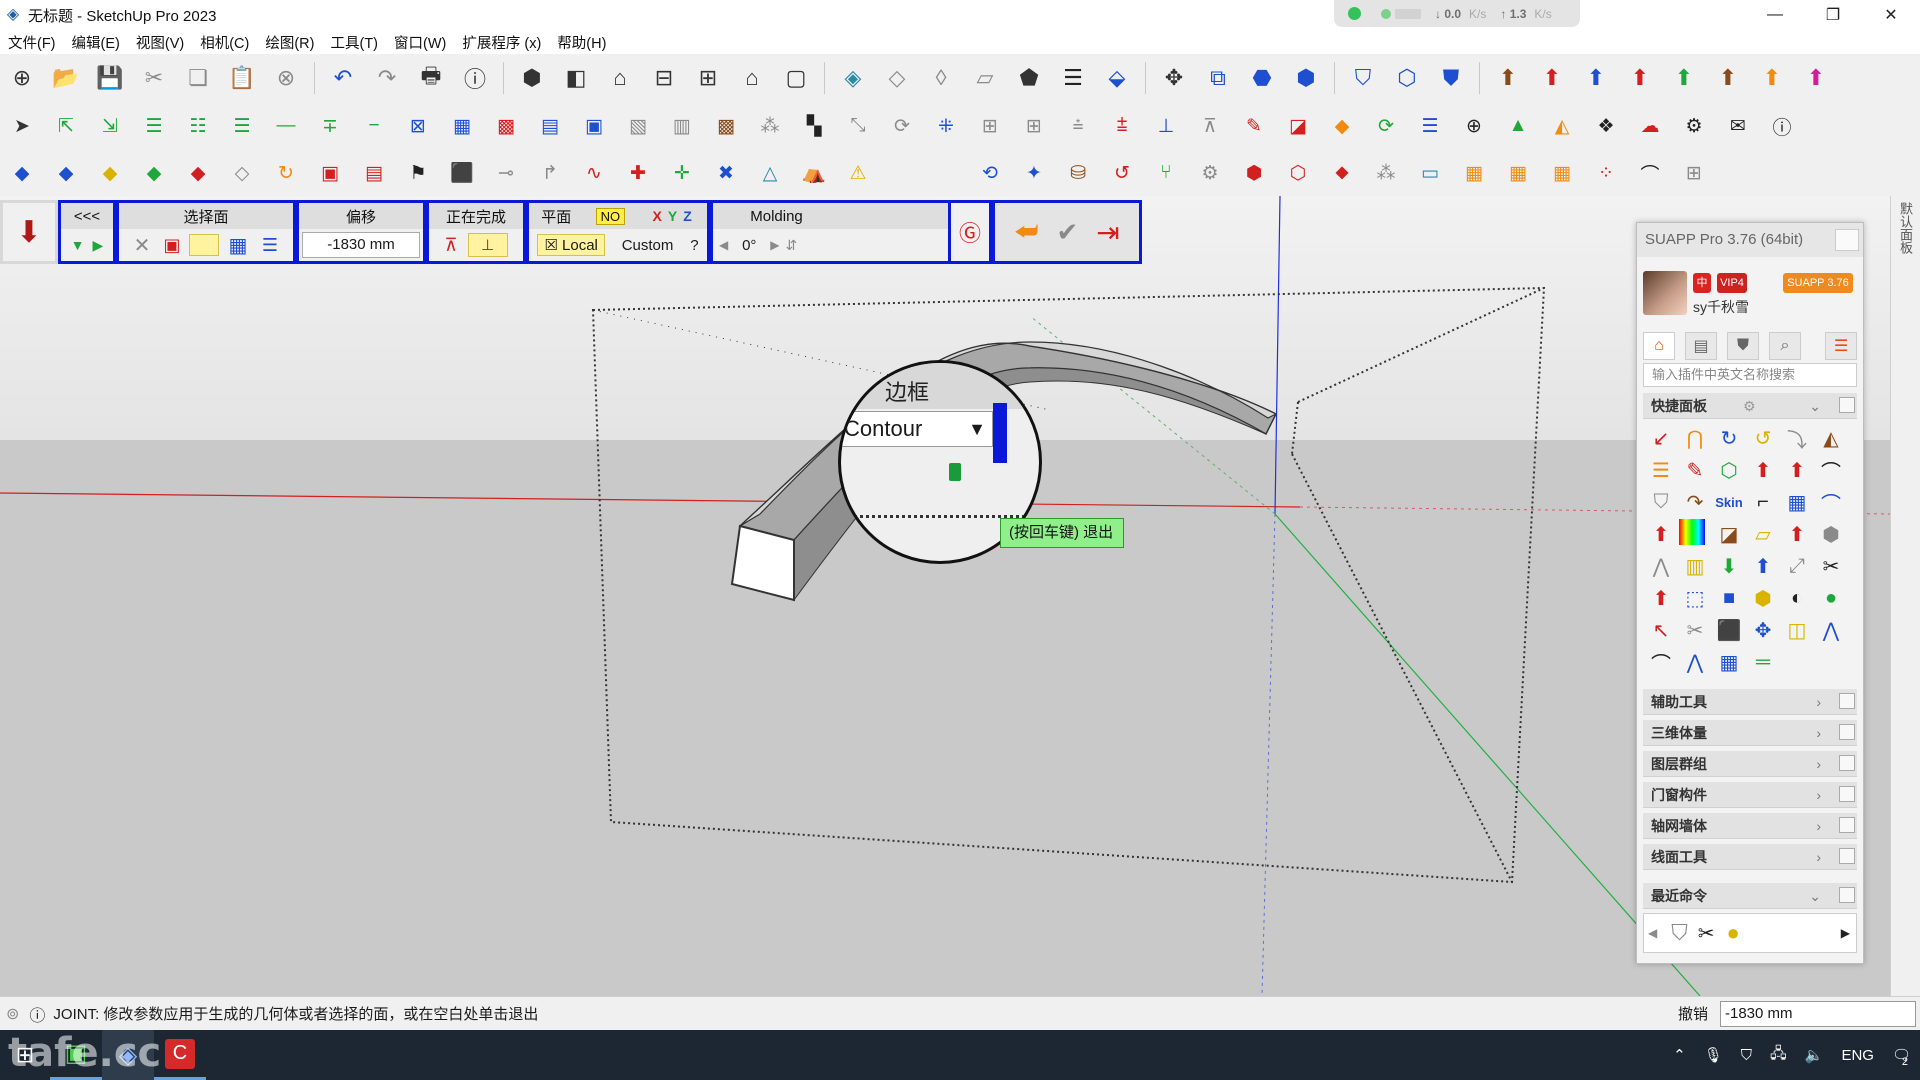 The image size is (1920, 1080). I want to click on section-recent-commands: 最近命令 ⌄, so click(1750, 896).